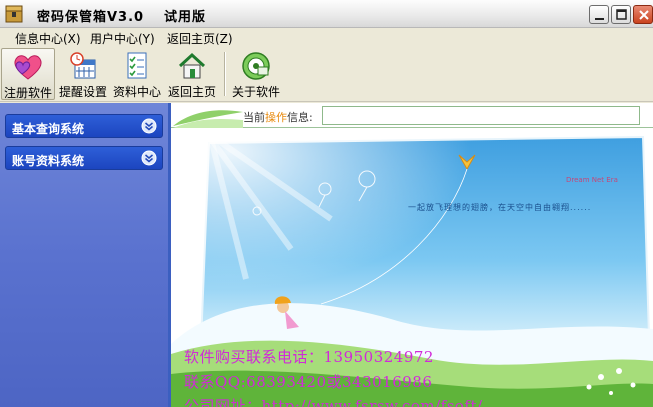 The width and height of the screenshot is (653, 407). I want to click on reminder-settings-label: 提醒设置, so click(82, 92).